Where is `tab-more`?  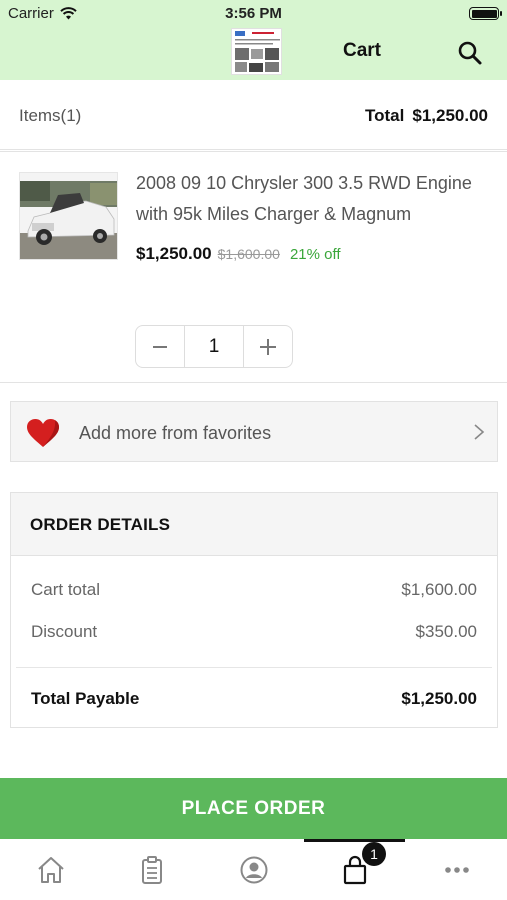 tab-more is located at coordinates (456, 869).